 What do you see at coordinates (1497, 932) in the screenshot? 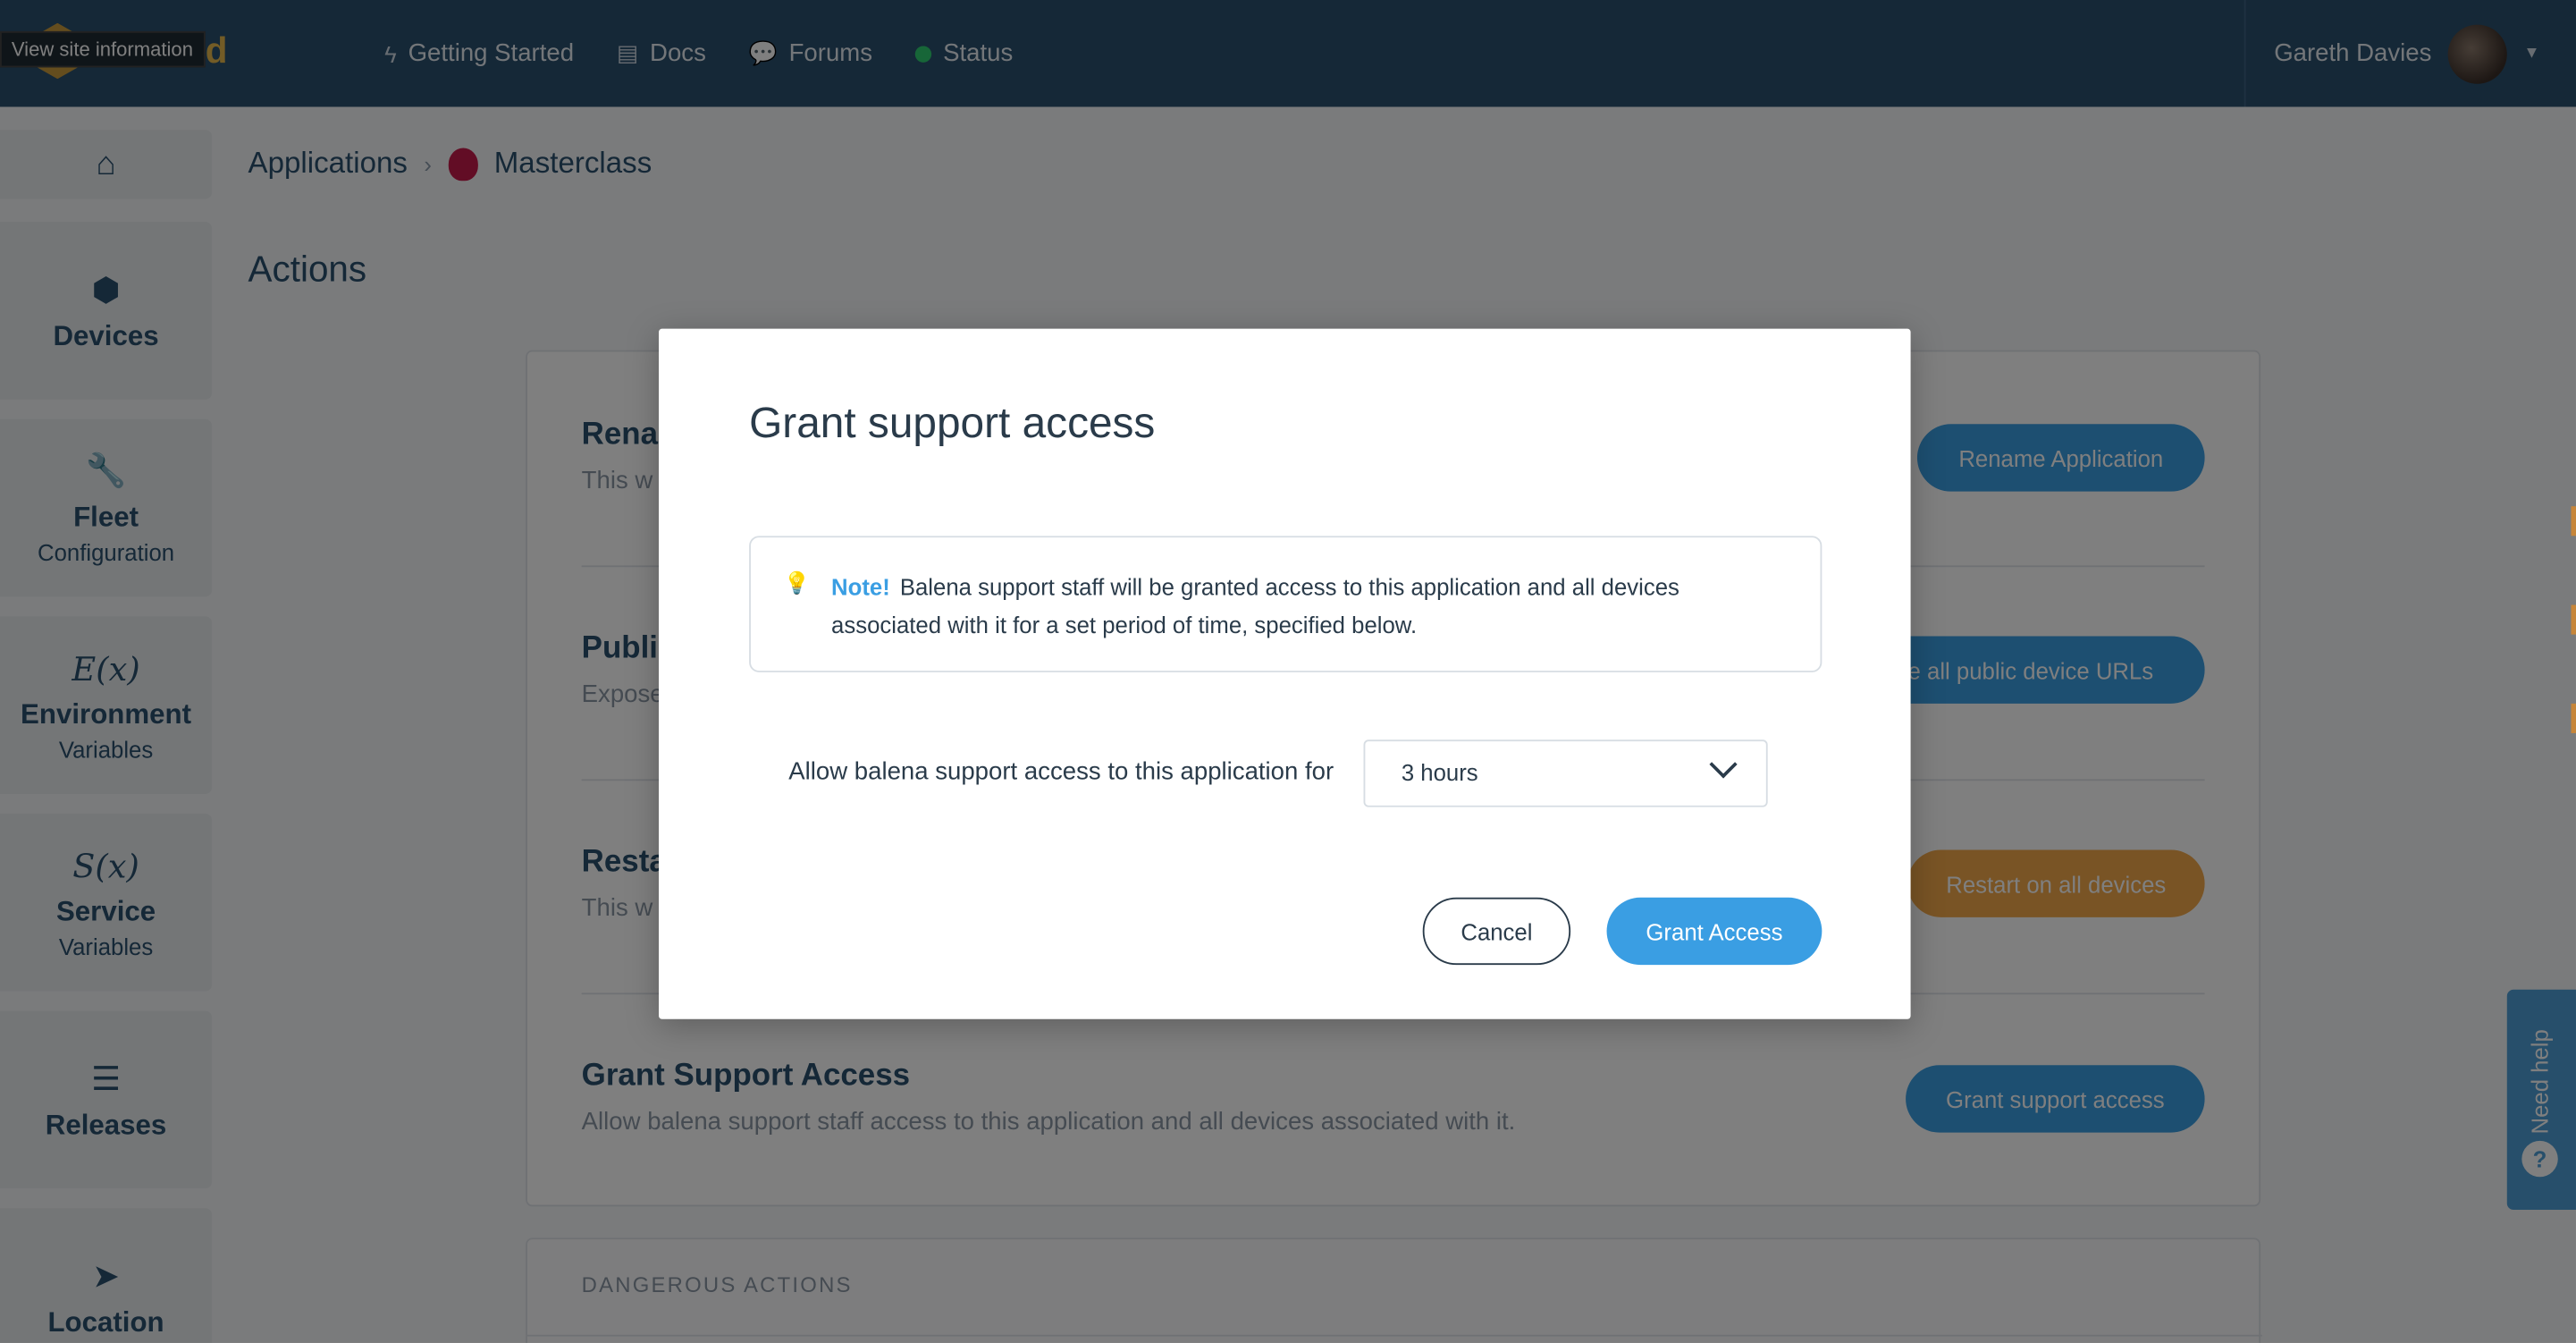
I see `cancel-button: Cancel` at bounding box center [1497, 932].